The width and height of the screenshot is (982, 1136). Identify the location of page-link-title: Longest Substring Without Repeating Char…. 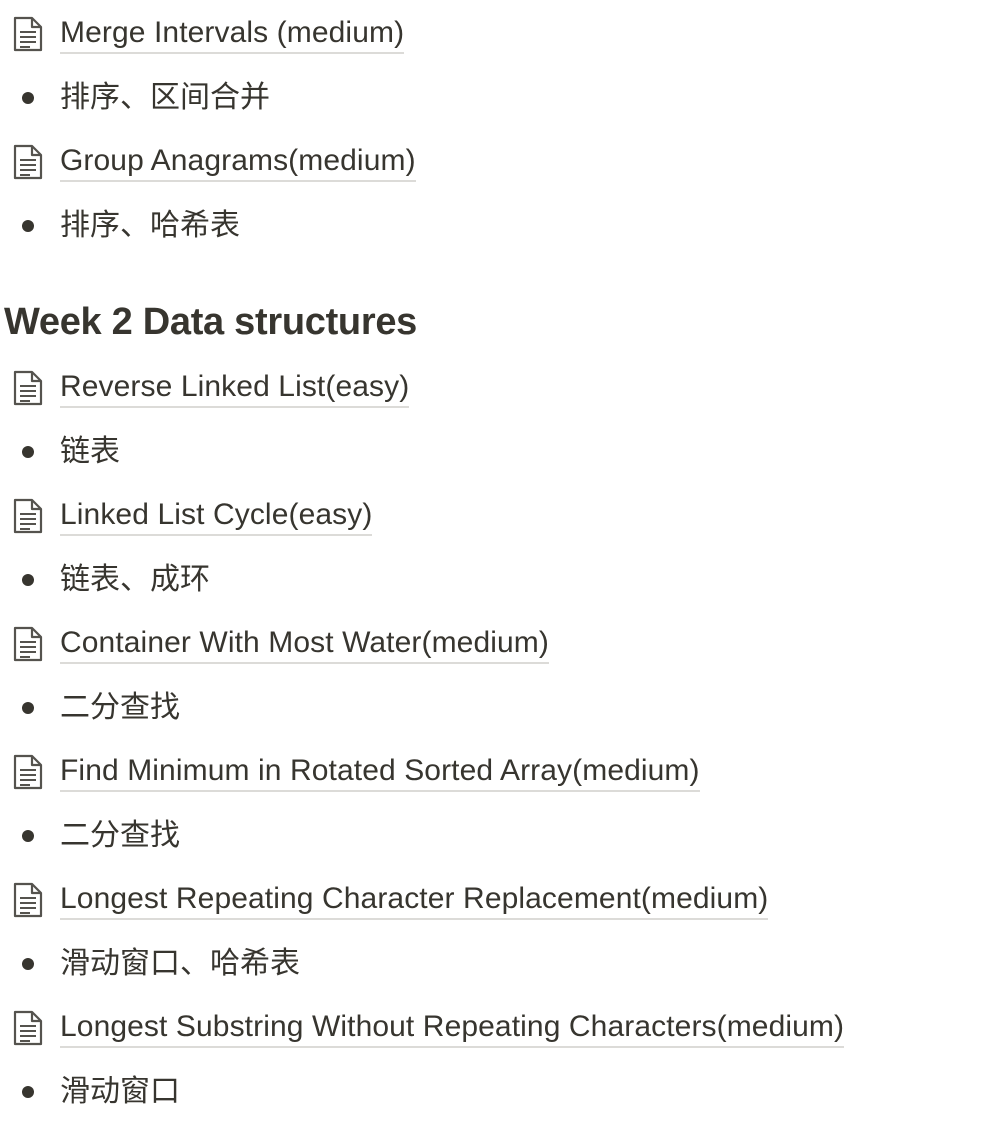
(452, 1028).